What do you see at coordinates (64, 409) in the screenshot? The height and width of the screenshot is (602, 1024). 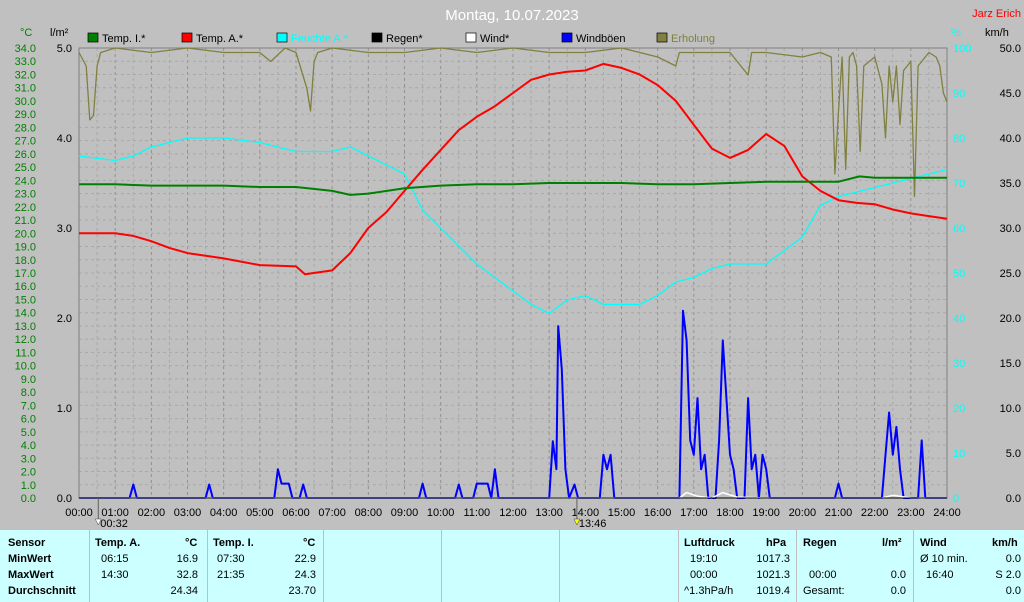 I see `rain-axis-tick-label: 1.0` at bounding box center [64, 409].